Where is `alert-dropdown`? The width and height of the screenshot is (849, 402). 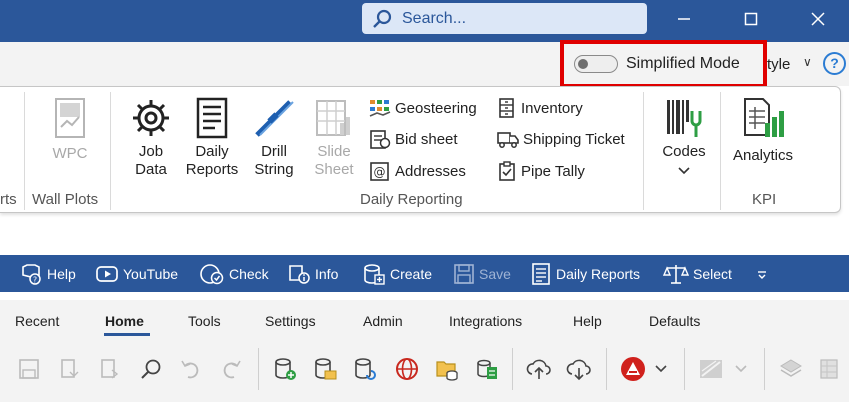
alert-dropdown is located at coordinates (661, 369).